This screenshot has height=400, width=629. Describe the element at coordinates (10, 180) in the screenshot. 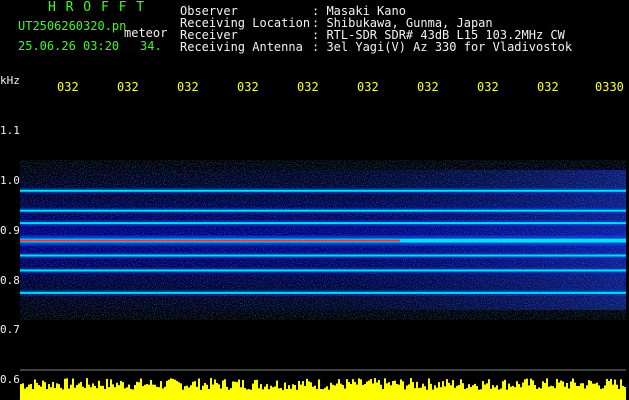

I see `y-tick: 1.0` at that location.